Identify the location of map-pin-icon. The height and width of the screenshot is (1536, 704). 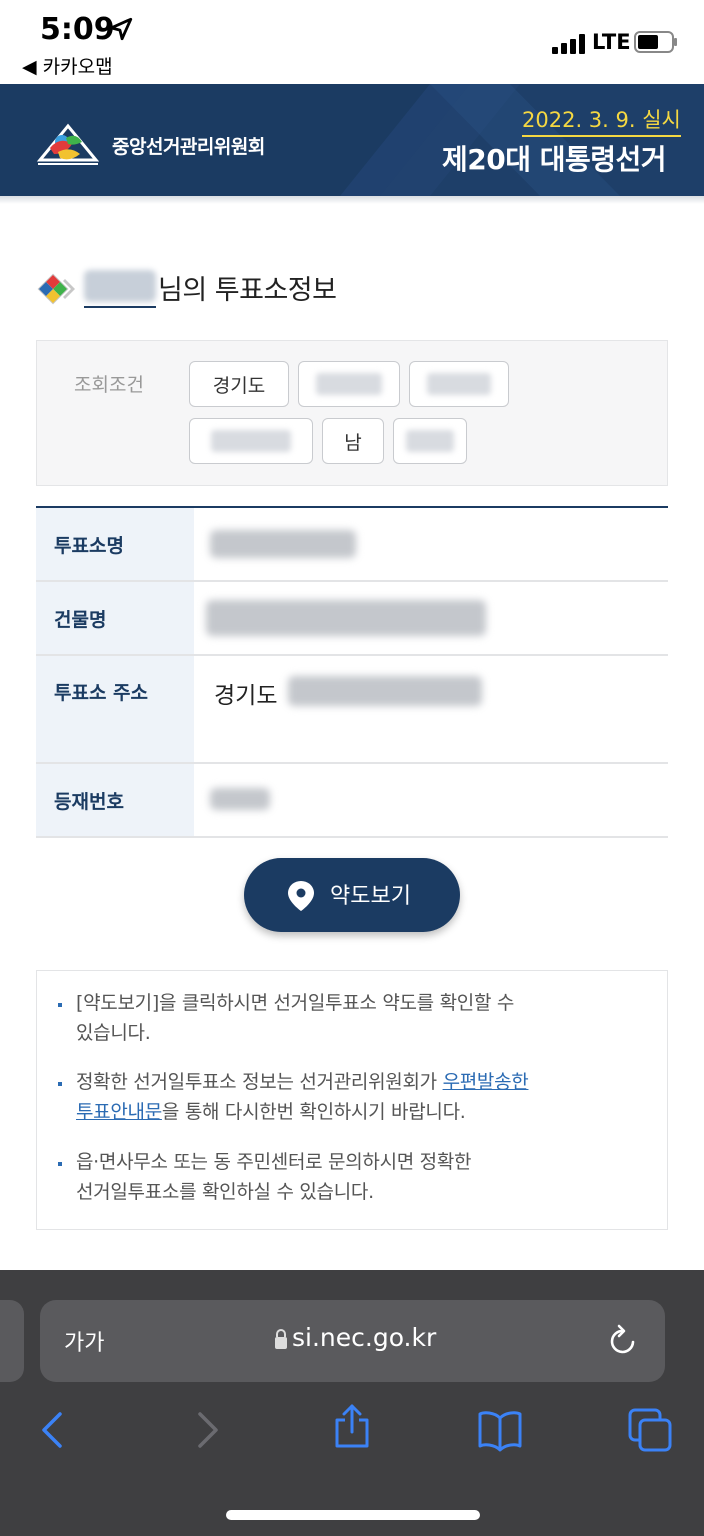
(301, 896).